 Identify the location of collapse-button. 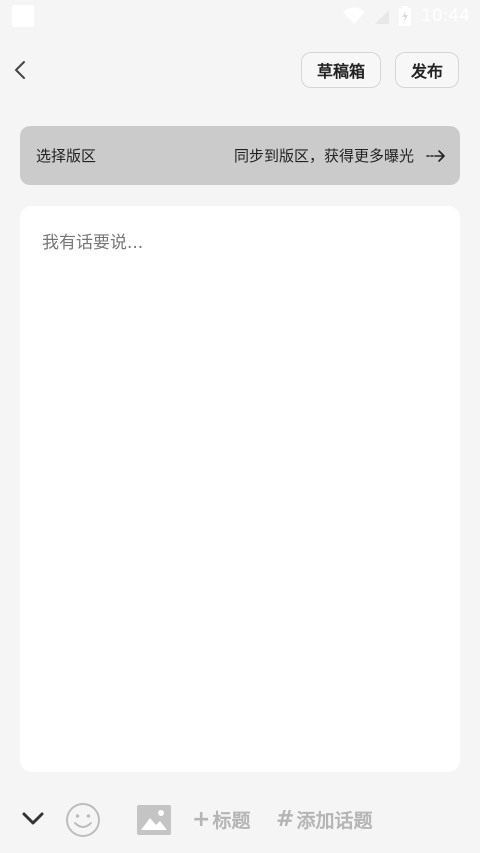
(33, 818).